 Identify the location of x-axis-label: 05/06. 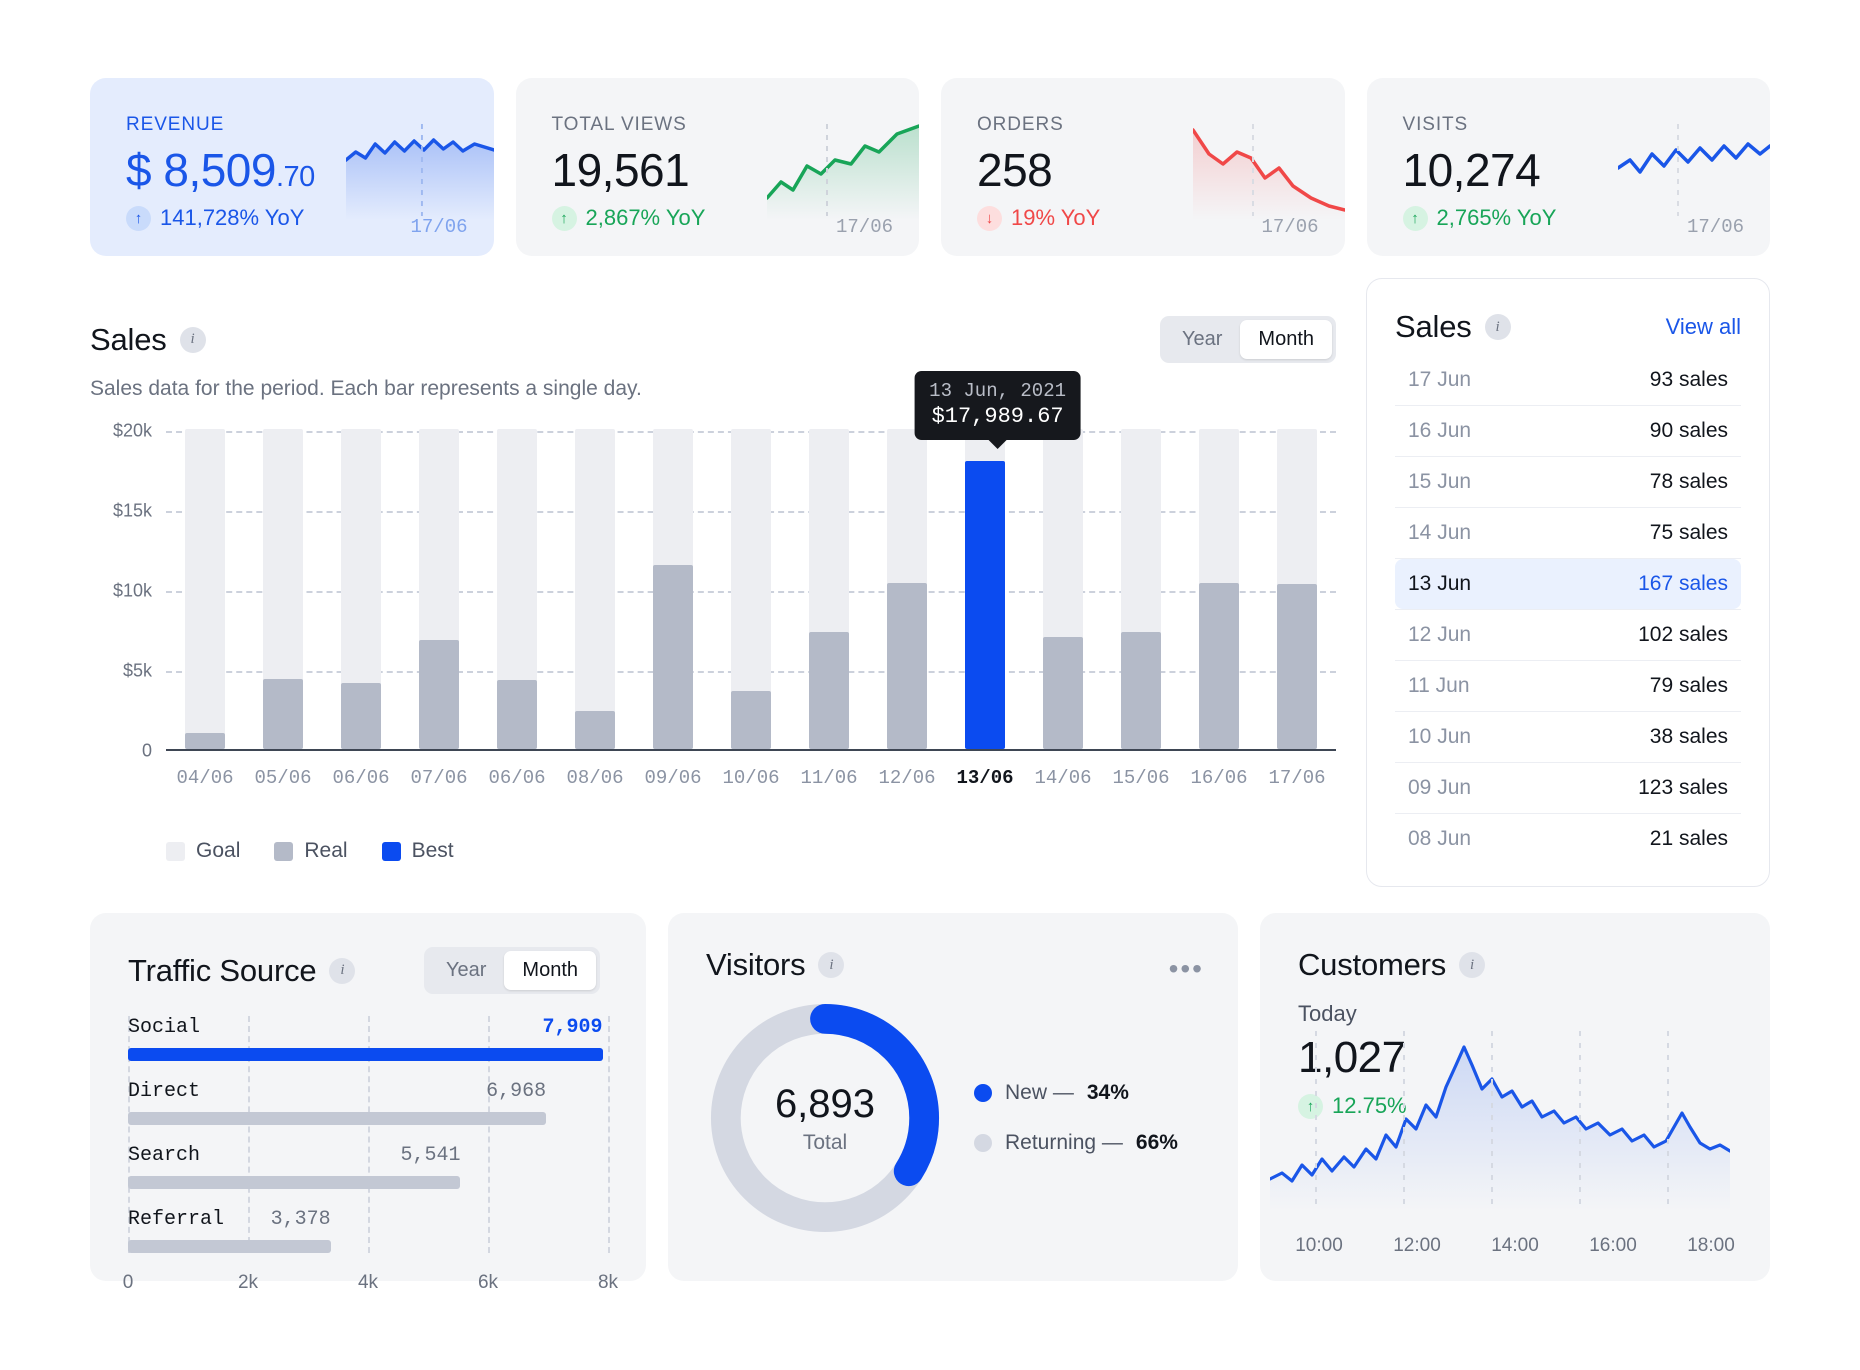
(283, 778).